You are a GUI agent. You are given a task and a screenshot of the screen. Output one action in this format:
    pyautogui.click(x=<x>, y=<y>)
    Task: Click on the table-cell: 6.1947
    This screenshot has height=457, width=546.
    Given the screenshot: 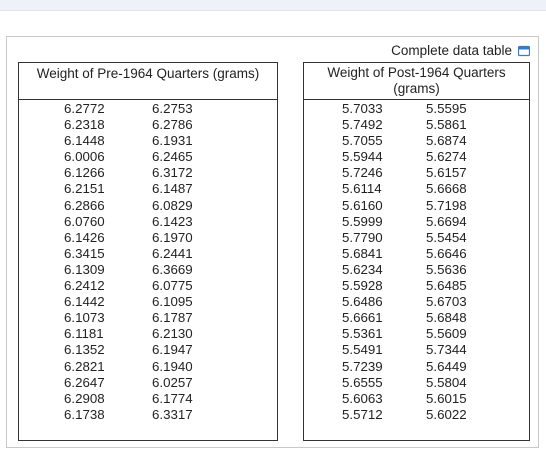 What is the action you would take?
    pyautogui.click(x=172, y=350)
    